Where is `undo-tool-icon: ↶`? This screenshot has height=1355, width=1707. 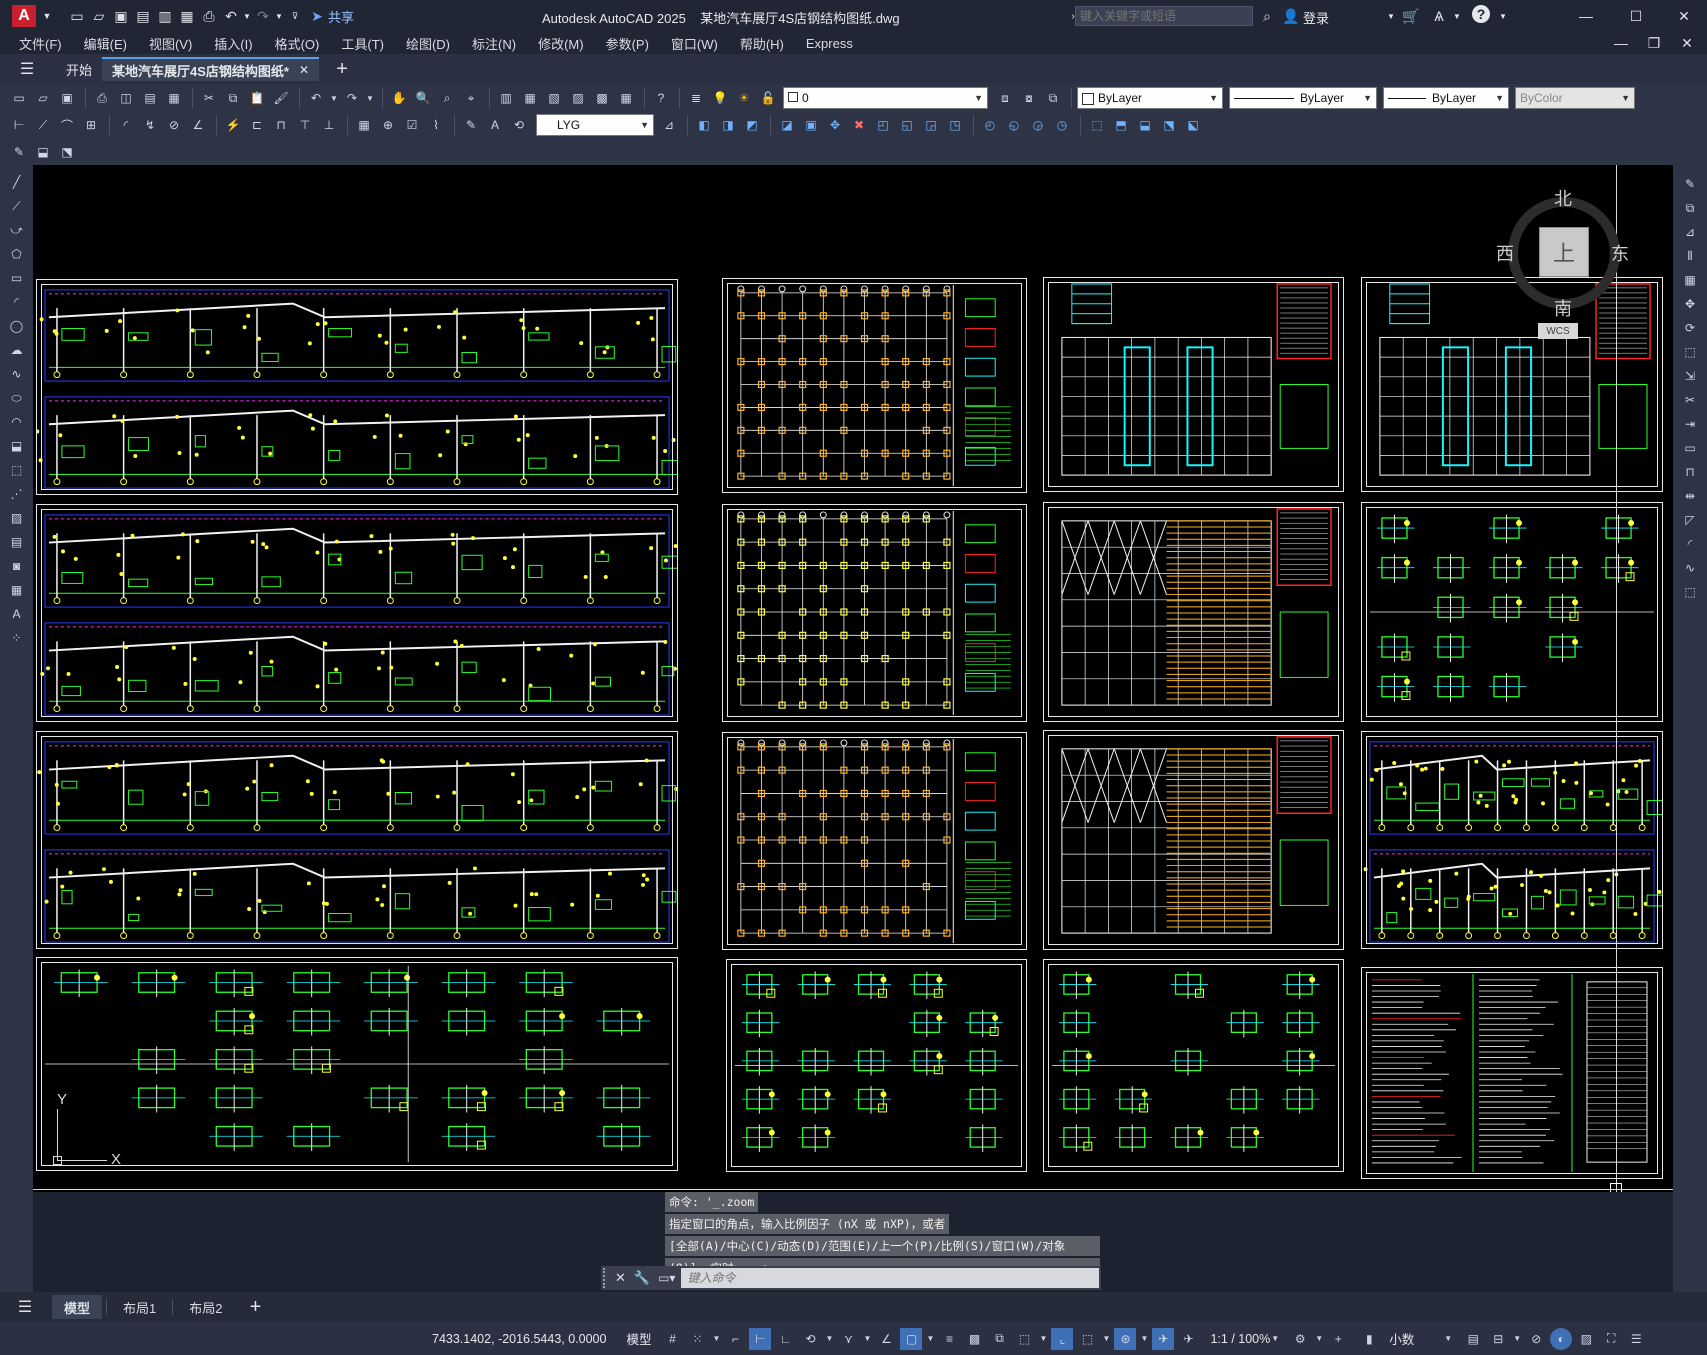
undo-tool-icon: ↶ is located at coordinates (316, 98).